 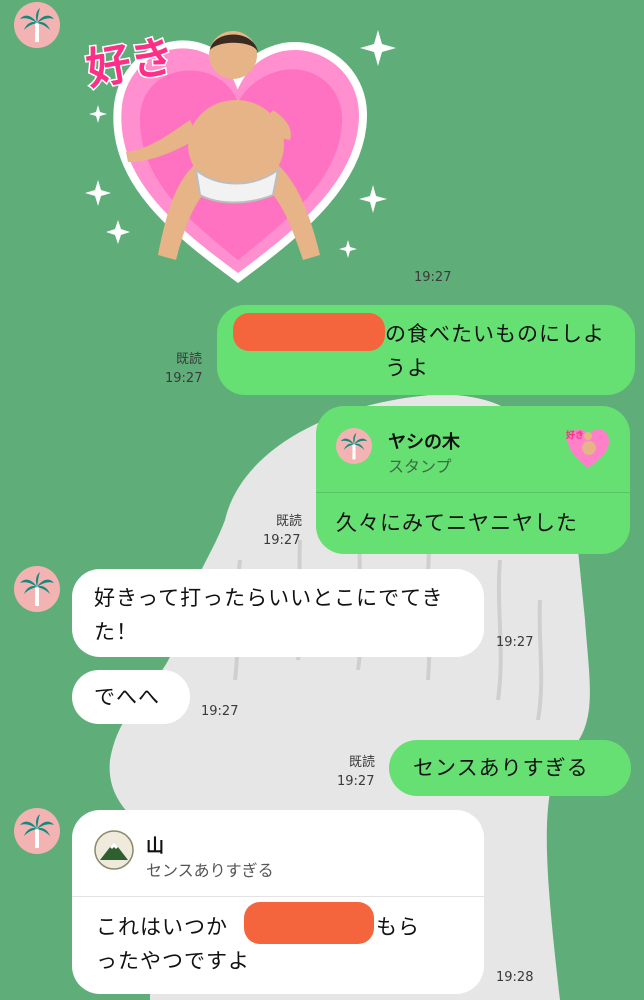 I want to click on message-time: 19:28, so click(x=515, y=977).